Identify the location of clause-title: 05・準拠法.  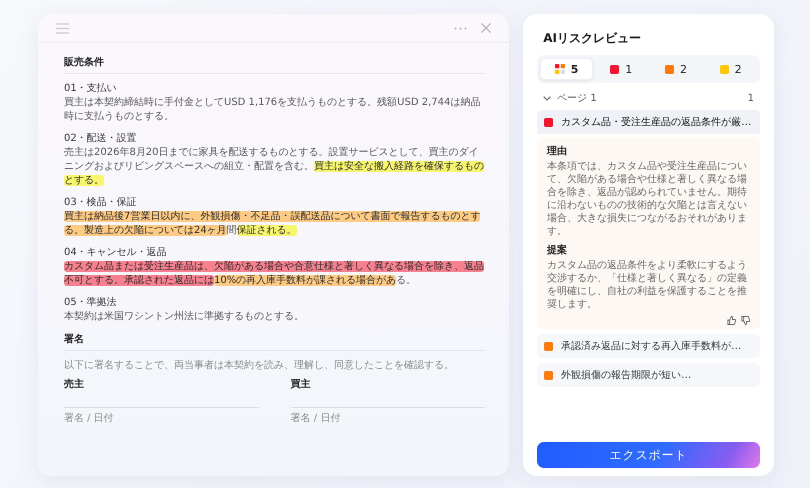
(91, 302).